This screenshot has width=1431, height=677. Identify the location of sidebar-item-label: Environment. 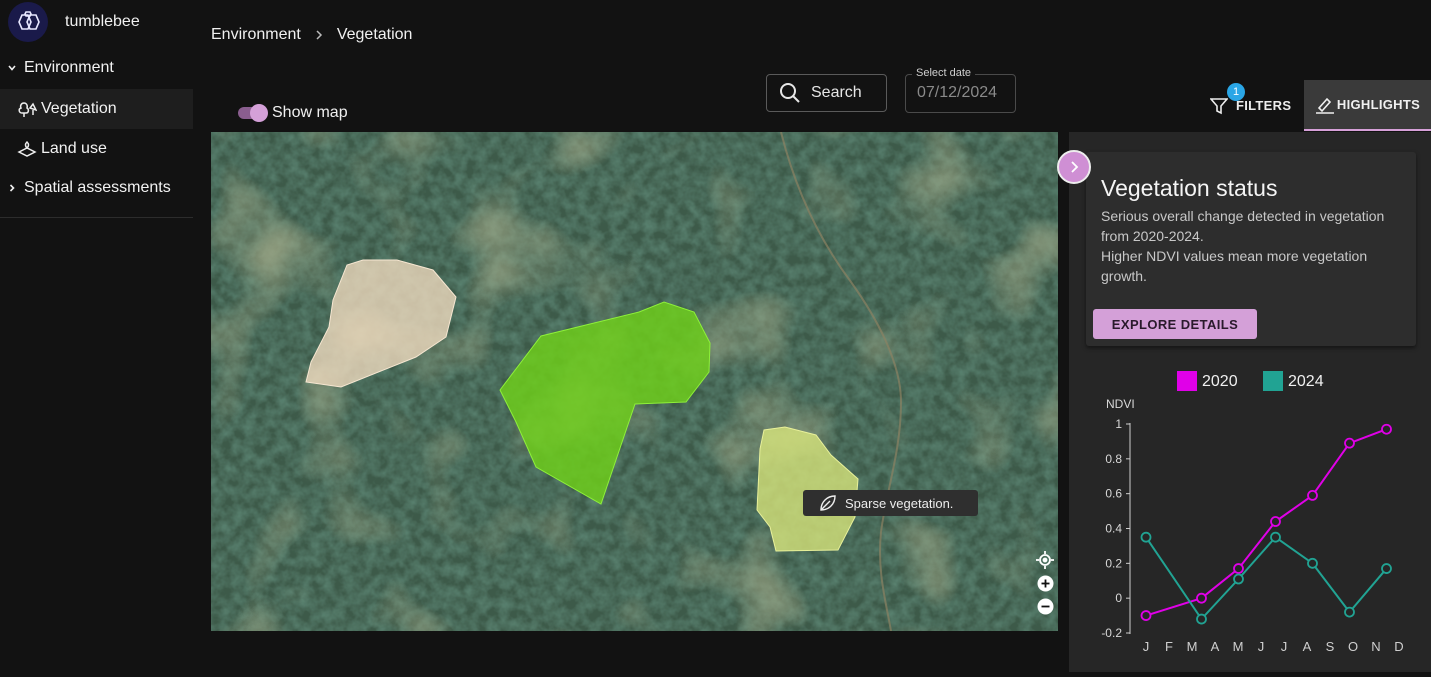
(69, 67).